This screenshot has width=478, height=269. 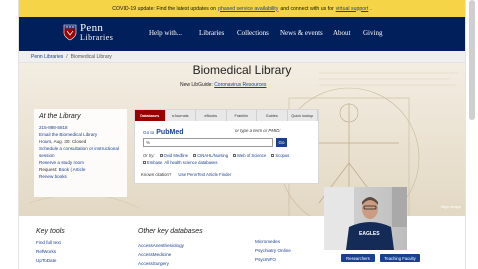 I want to click on option-ovid-medline: Ovid Medline, so click(x=174, y=155).